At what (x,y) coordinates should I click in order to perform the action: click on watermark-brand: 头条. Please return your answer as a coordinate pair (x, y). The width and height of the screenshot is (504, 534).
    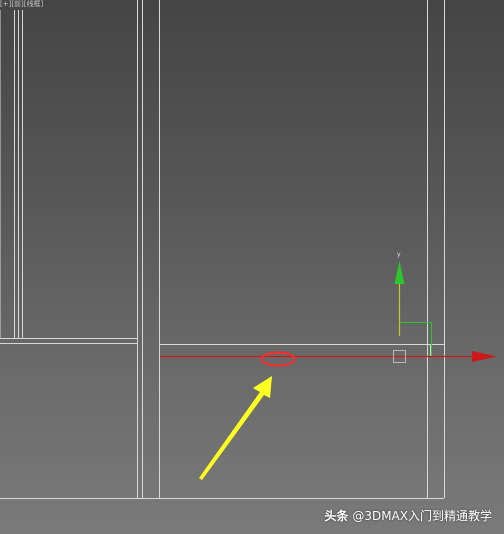
    Looking at the image, I should click on (336, 516).